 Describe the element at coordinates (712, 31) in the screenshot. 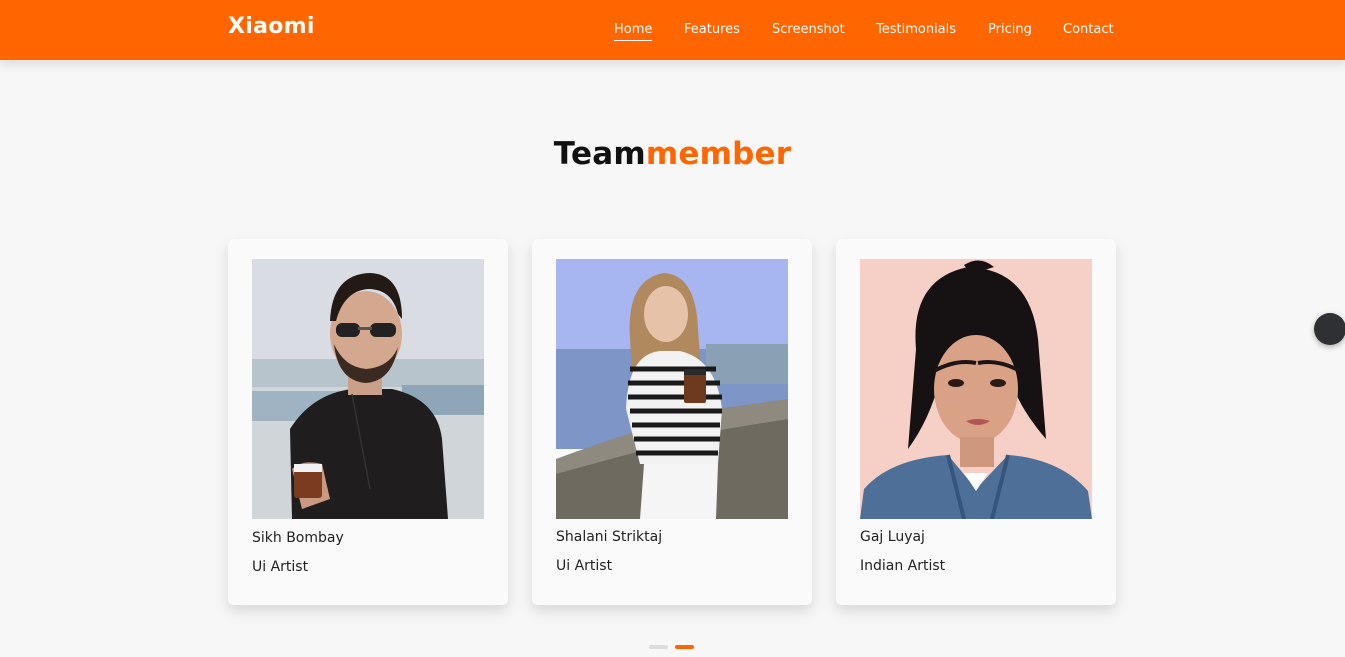

I see `nav-link-features: Features` at that location.